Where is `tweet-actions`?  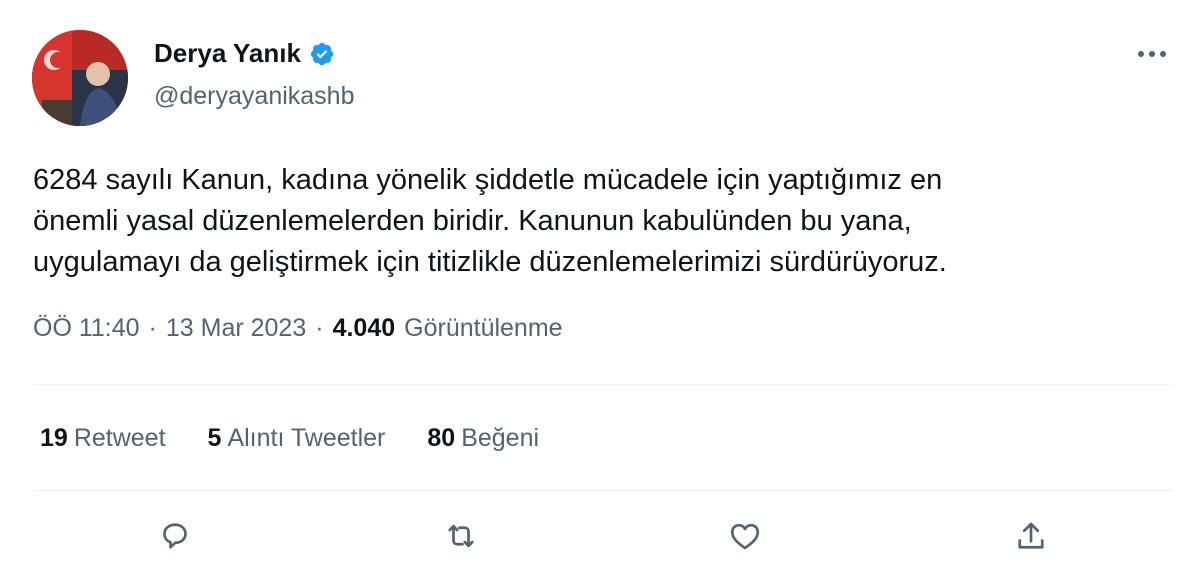
tweet-actions is located at coordinates (600, 540).